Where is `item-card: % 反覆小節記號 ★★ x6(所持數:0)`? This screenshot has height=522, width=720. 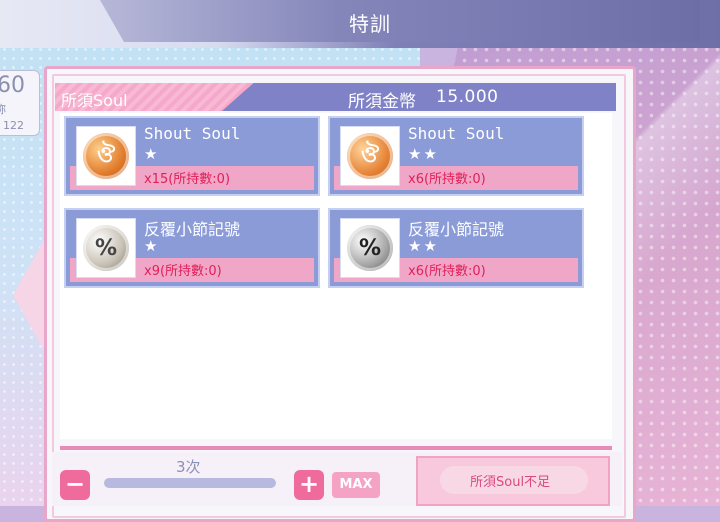
item-card: % 反覆小節記號 ★★ x6(所持數:0) is located at coordinates (456, 248).